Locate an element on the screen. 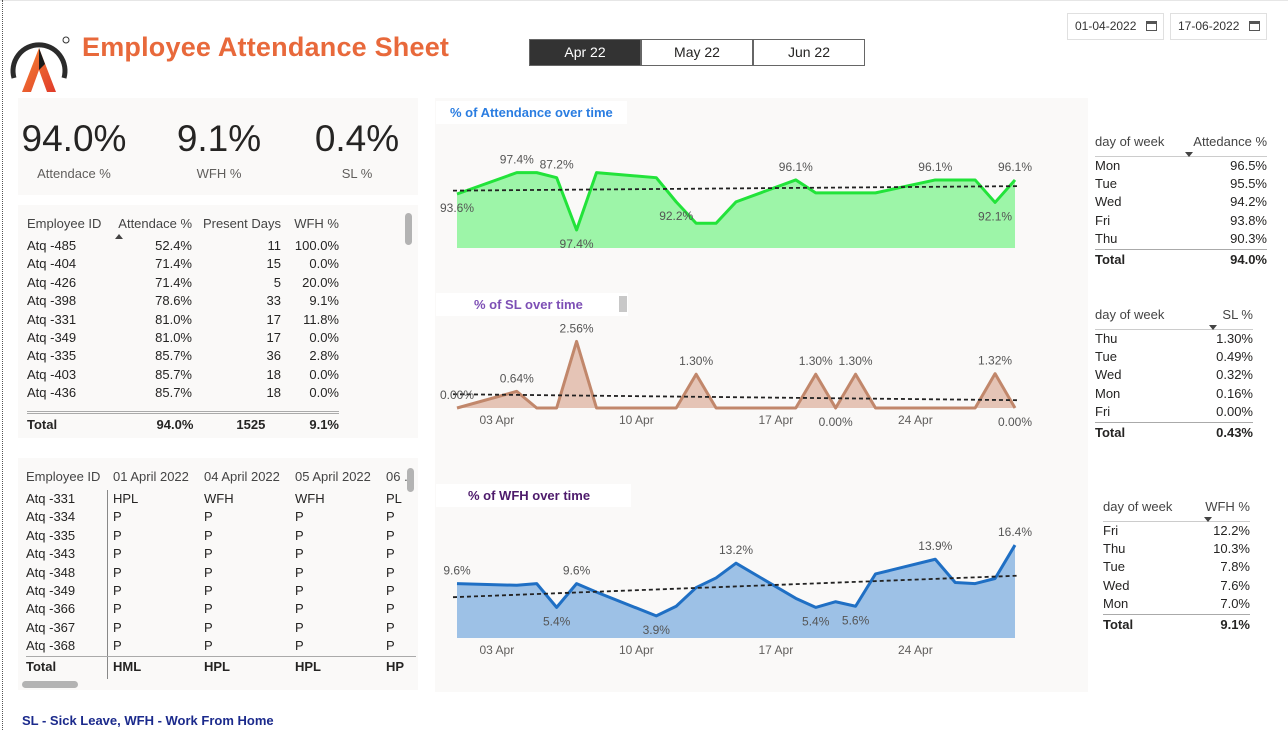 This screenshot has height=730, width=1288. col-date-1: 01 April 2022 is located at coordinates (158, 476).